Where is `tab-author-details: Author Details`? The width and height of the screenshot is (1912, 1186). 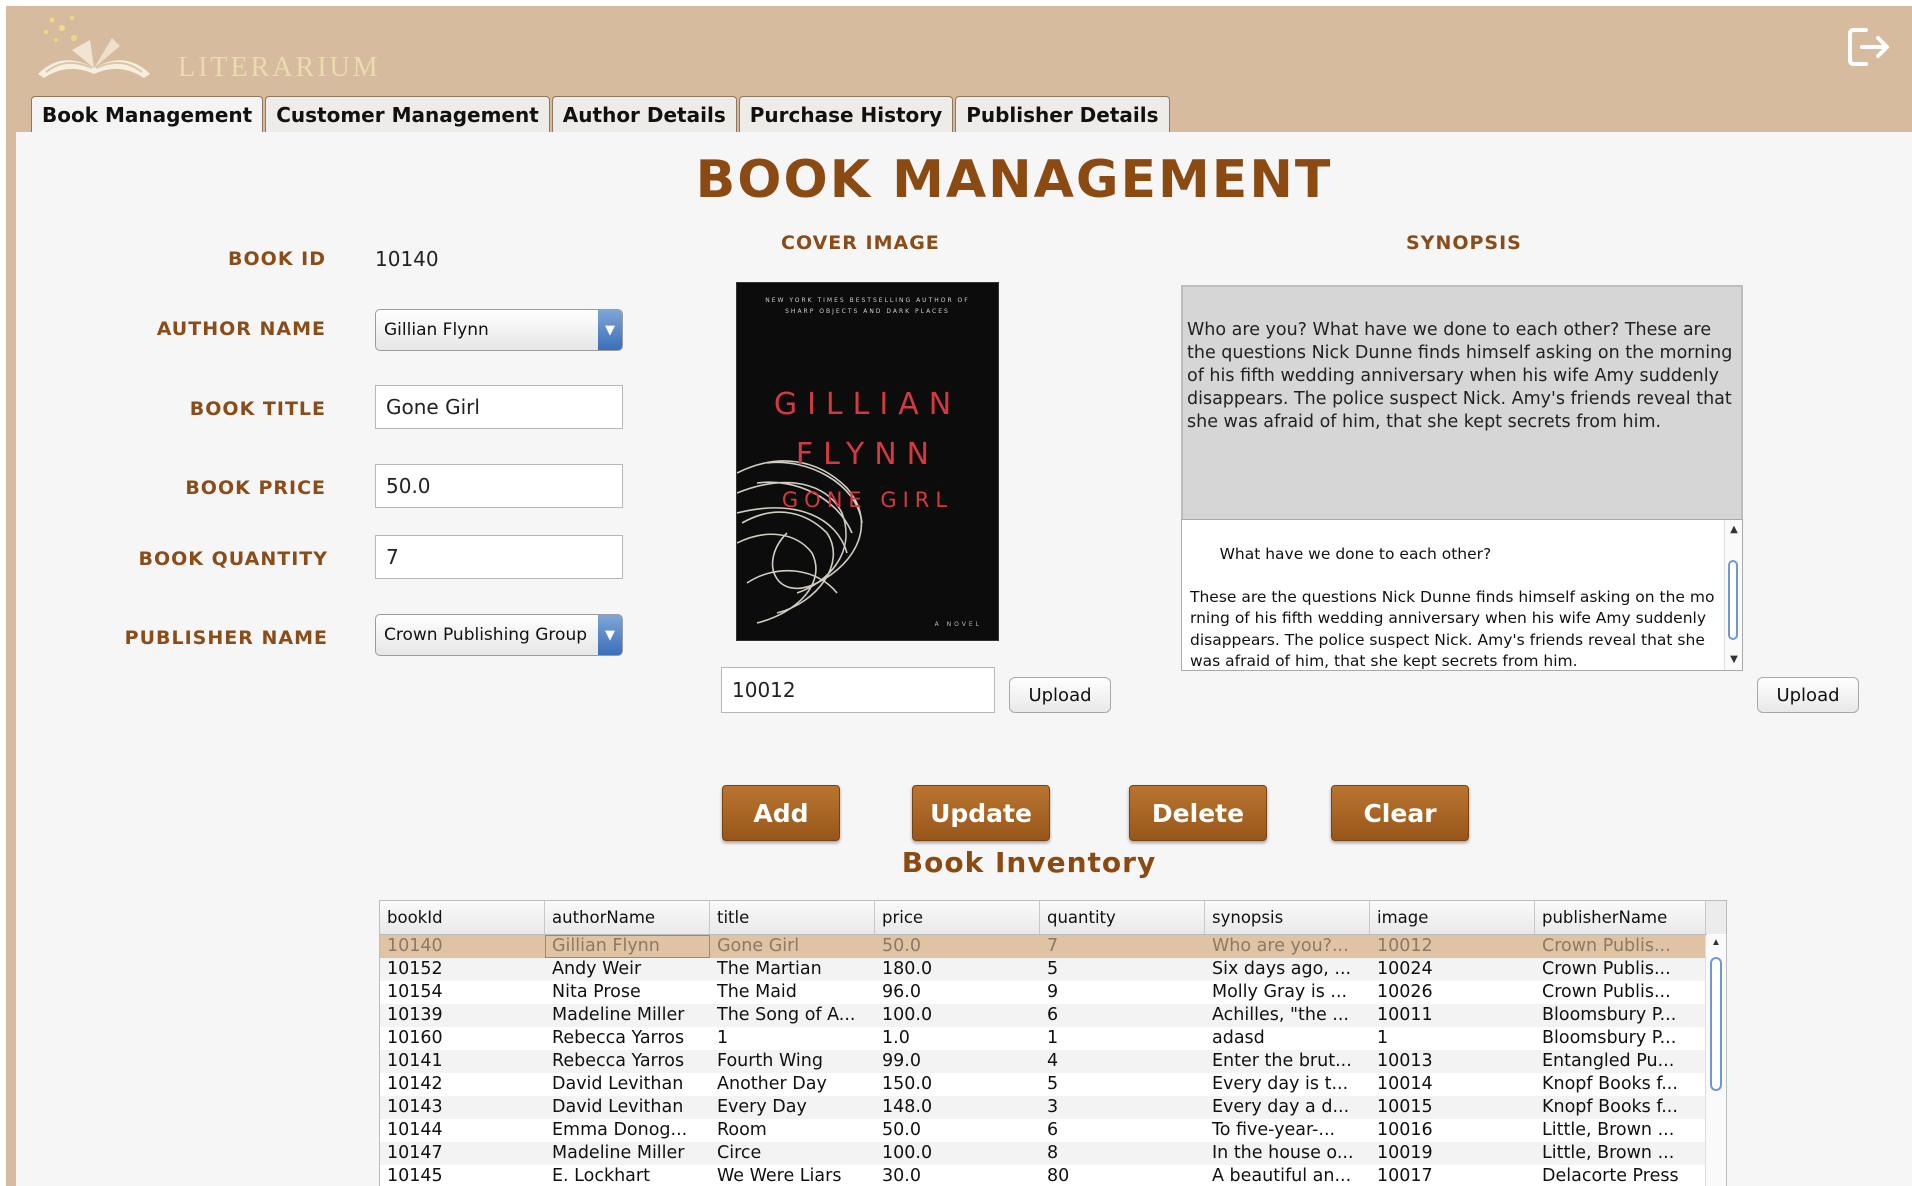
tab-author-details: Author Details is located at coordinates (644, 114).